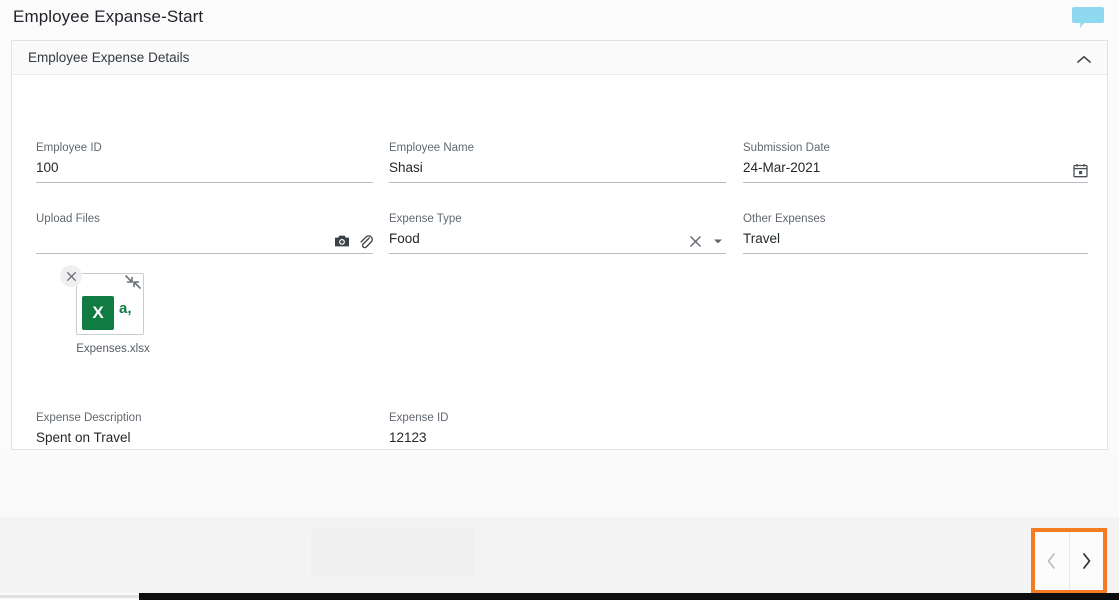 This screenshot has width=1119, height=600. What do you see at coordinates (365, 241) in the screenshot?
I see `paperclip-icon` at bounding box center [365, 241].